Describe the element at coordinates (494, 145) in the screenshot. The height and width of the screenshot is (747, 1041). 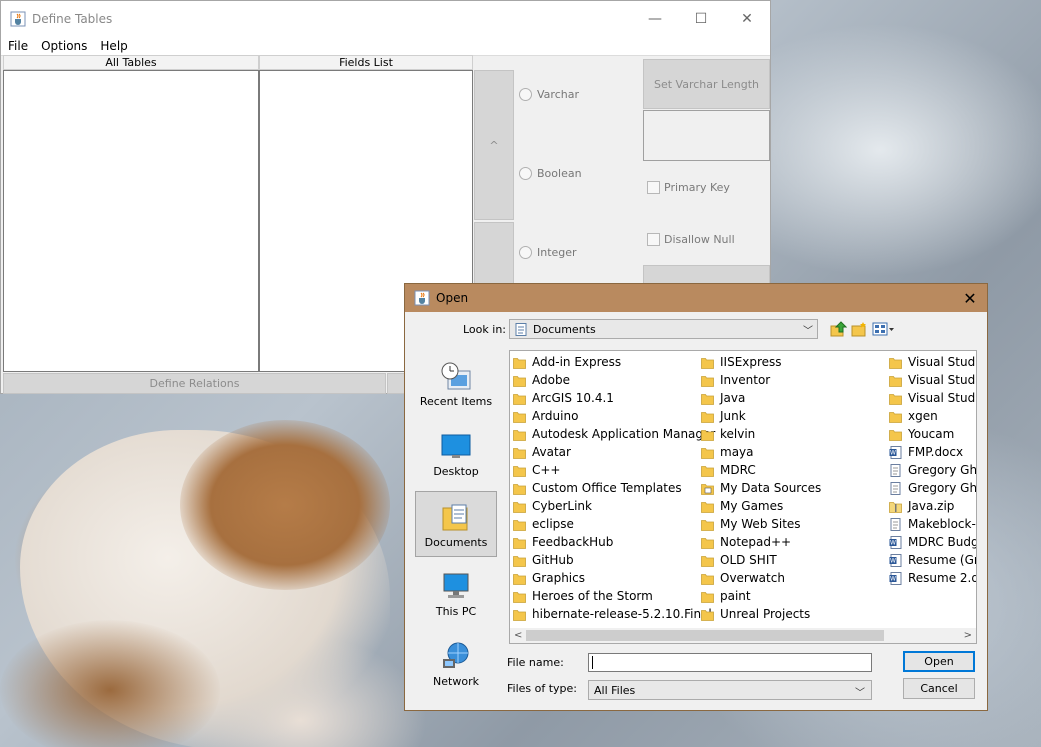
I see `move-up-button: ^` at that location.